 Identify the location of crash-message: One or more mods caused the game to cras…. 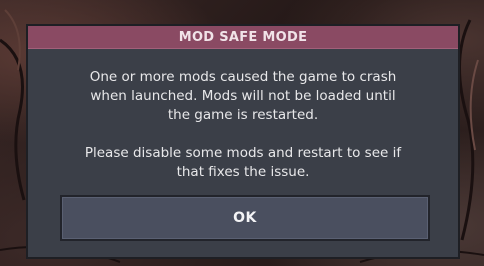
(243, 96).